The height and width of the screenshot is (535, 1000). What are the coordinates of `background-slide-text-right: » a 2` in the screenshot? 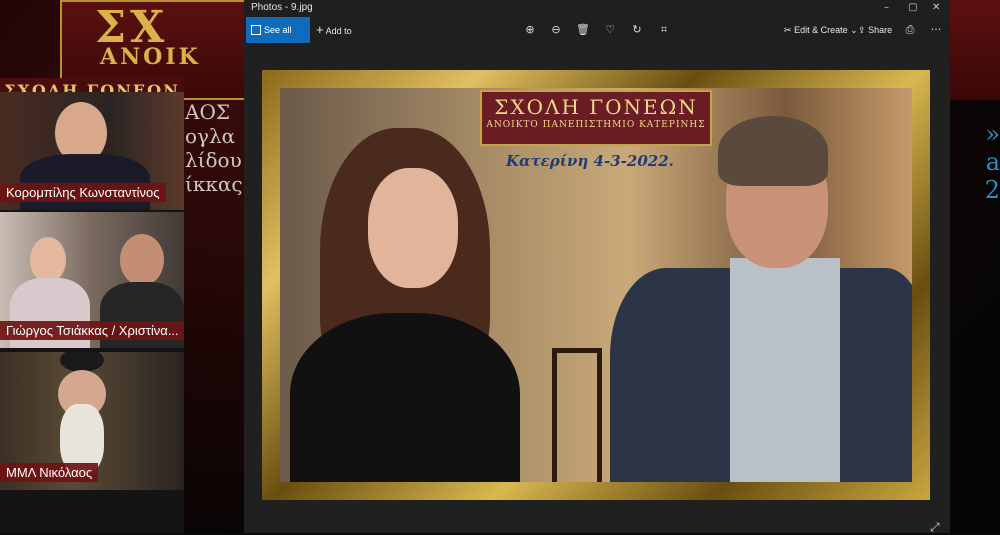 It's located at (977, 162).